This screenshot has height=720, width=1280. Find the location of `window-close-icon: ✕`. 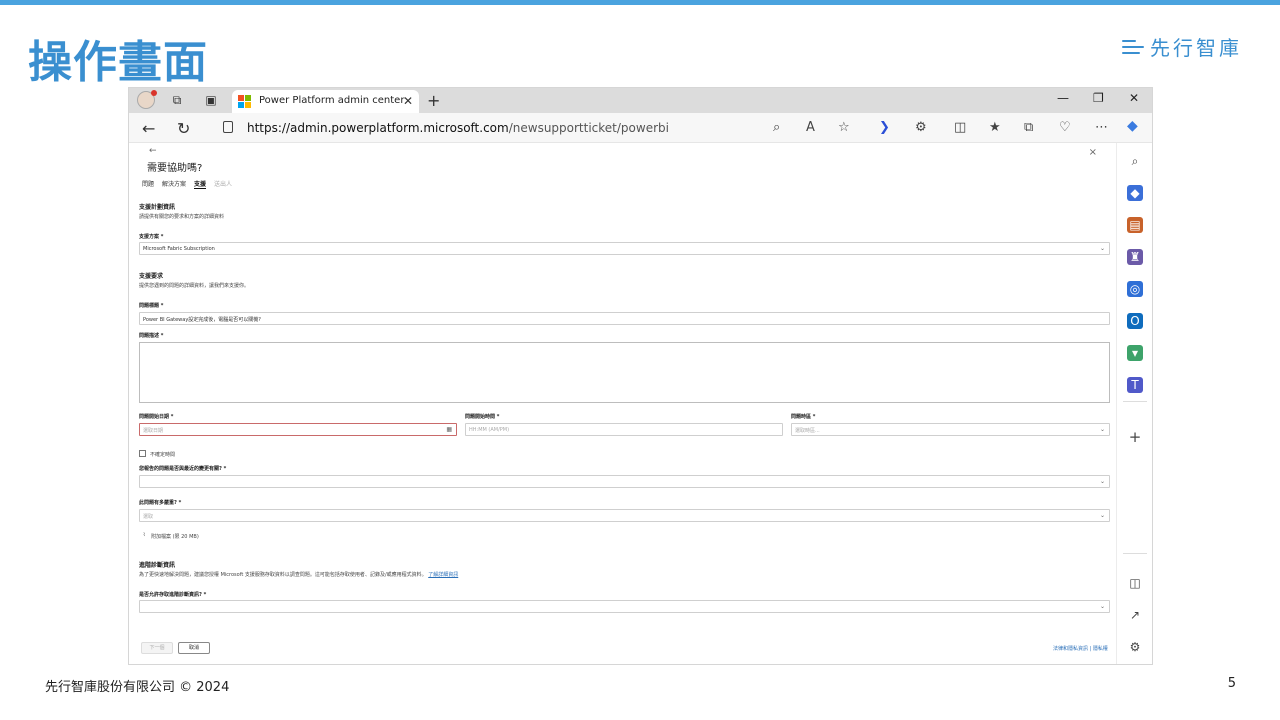

window-close-icon: ✕ is located at coordinates (1134, 98).